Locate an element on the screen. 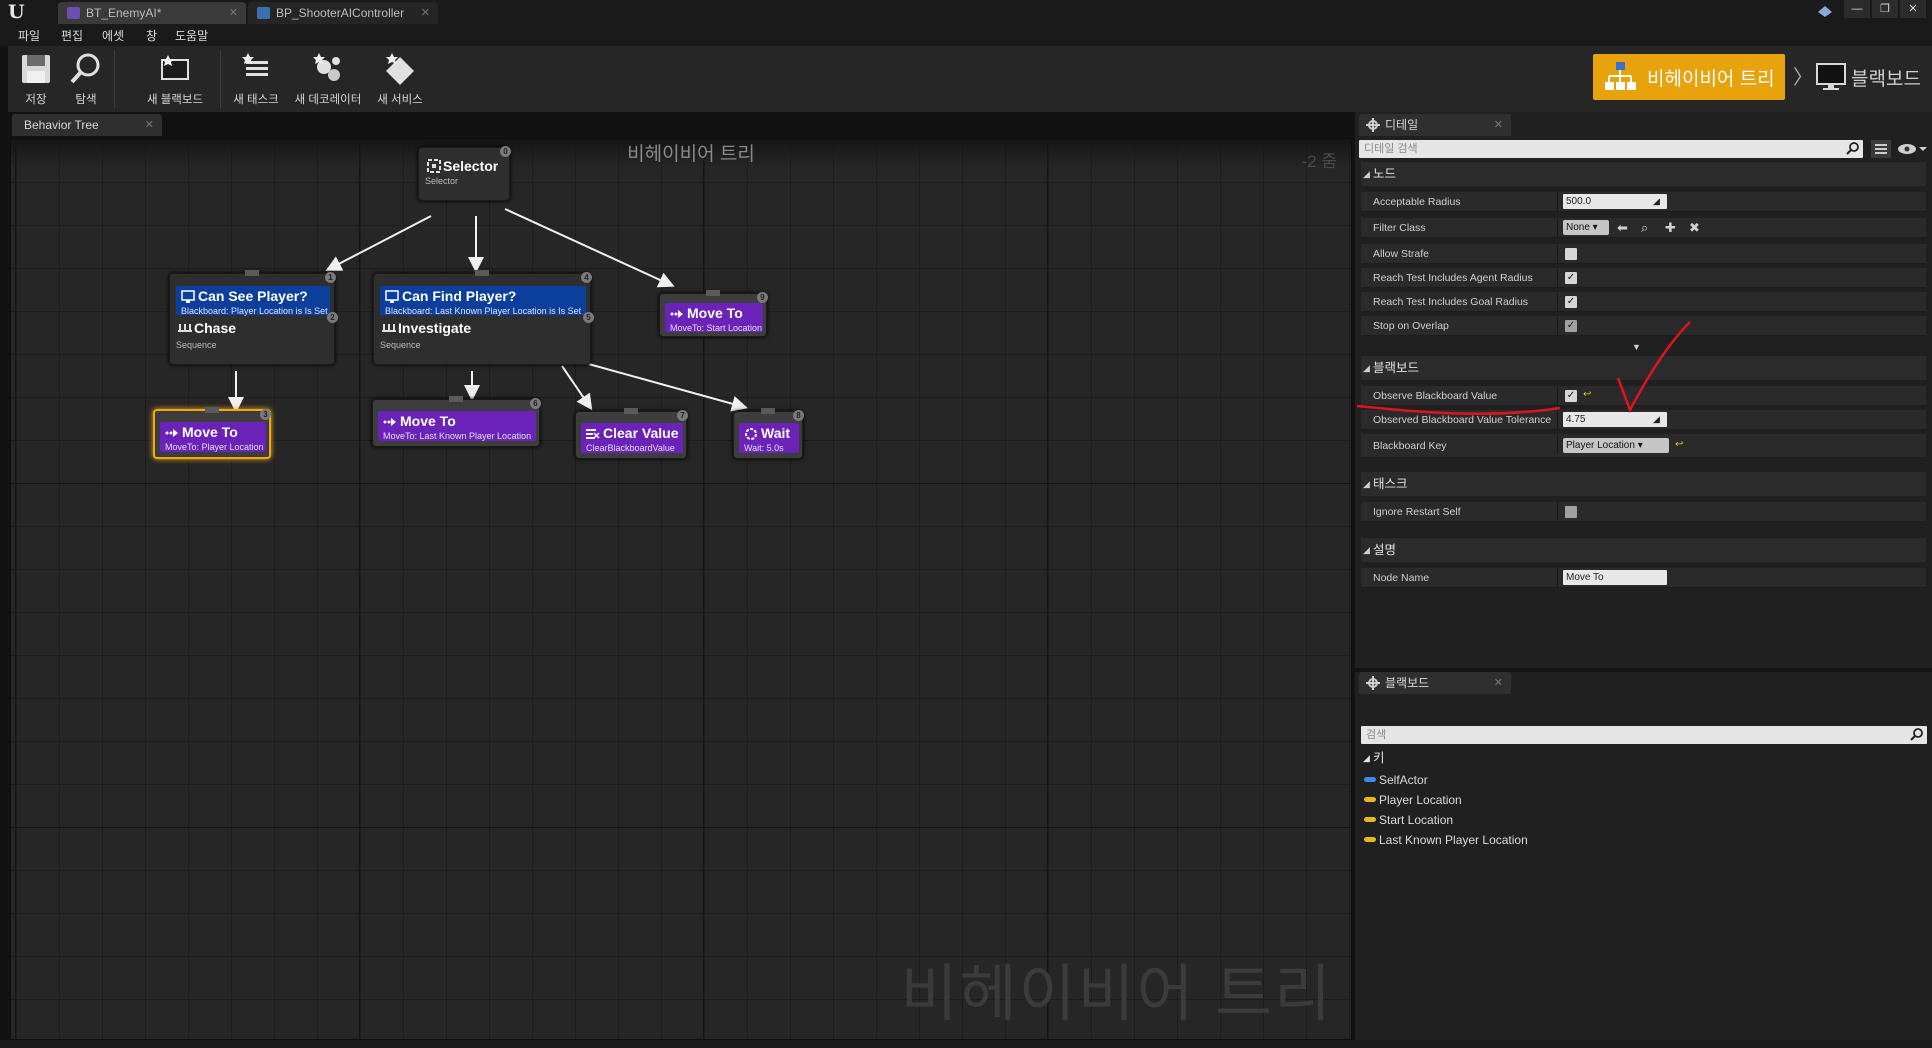 The height and width of the screenshot is (1048, 1932). new-blackboard-button: 새 블랙보드 is located at coordinates (175, 79).